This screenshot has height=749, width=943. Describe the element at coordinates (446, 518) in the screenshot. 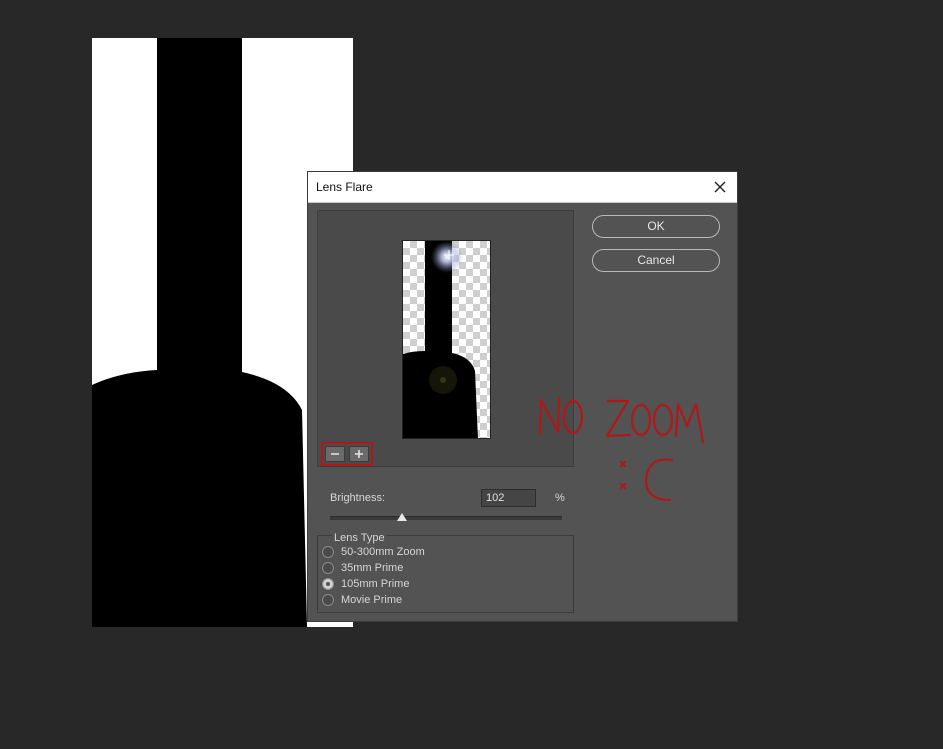

I see `brightness-slider-track` at that location.